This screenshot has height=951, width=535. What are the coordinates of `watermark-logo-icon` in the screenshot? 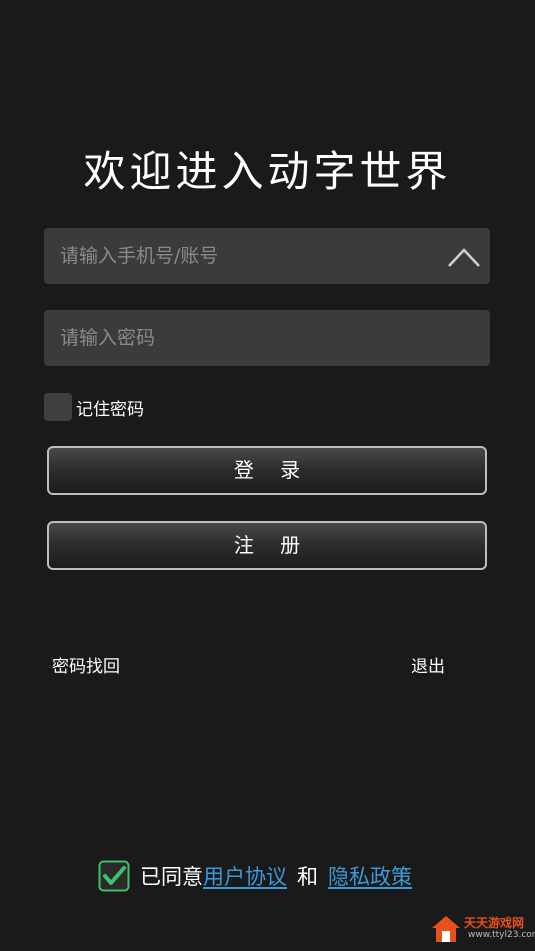 It's located at (446, 929).